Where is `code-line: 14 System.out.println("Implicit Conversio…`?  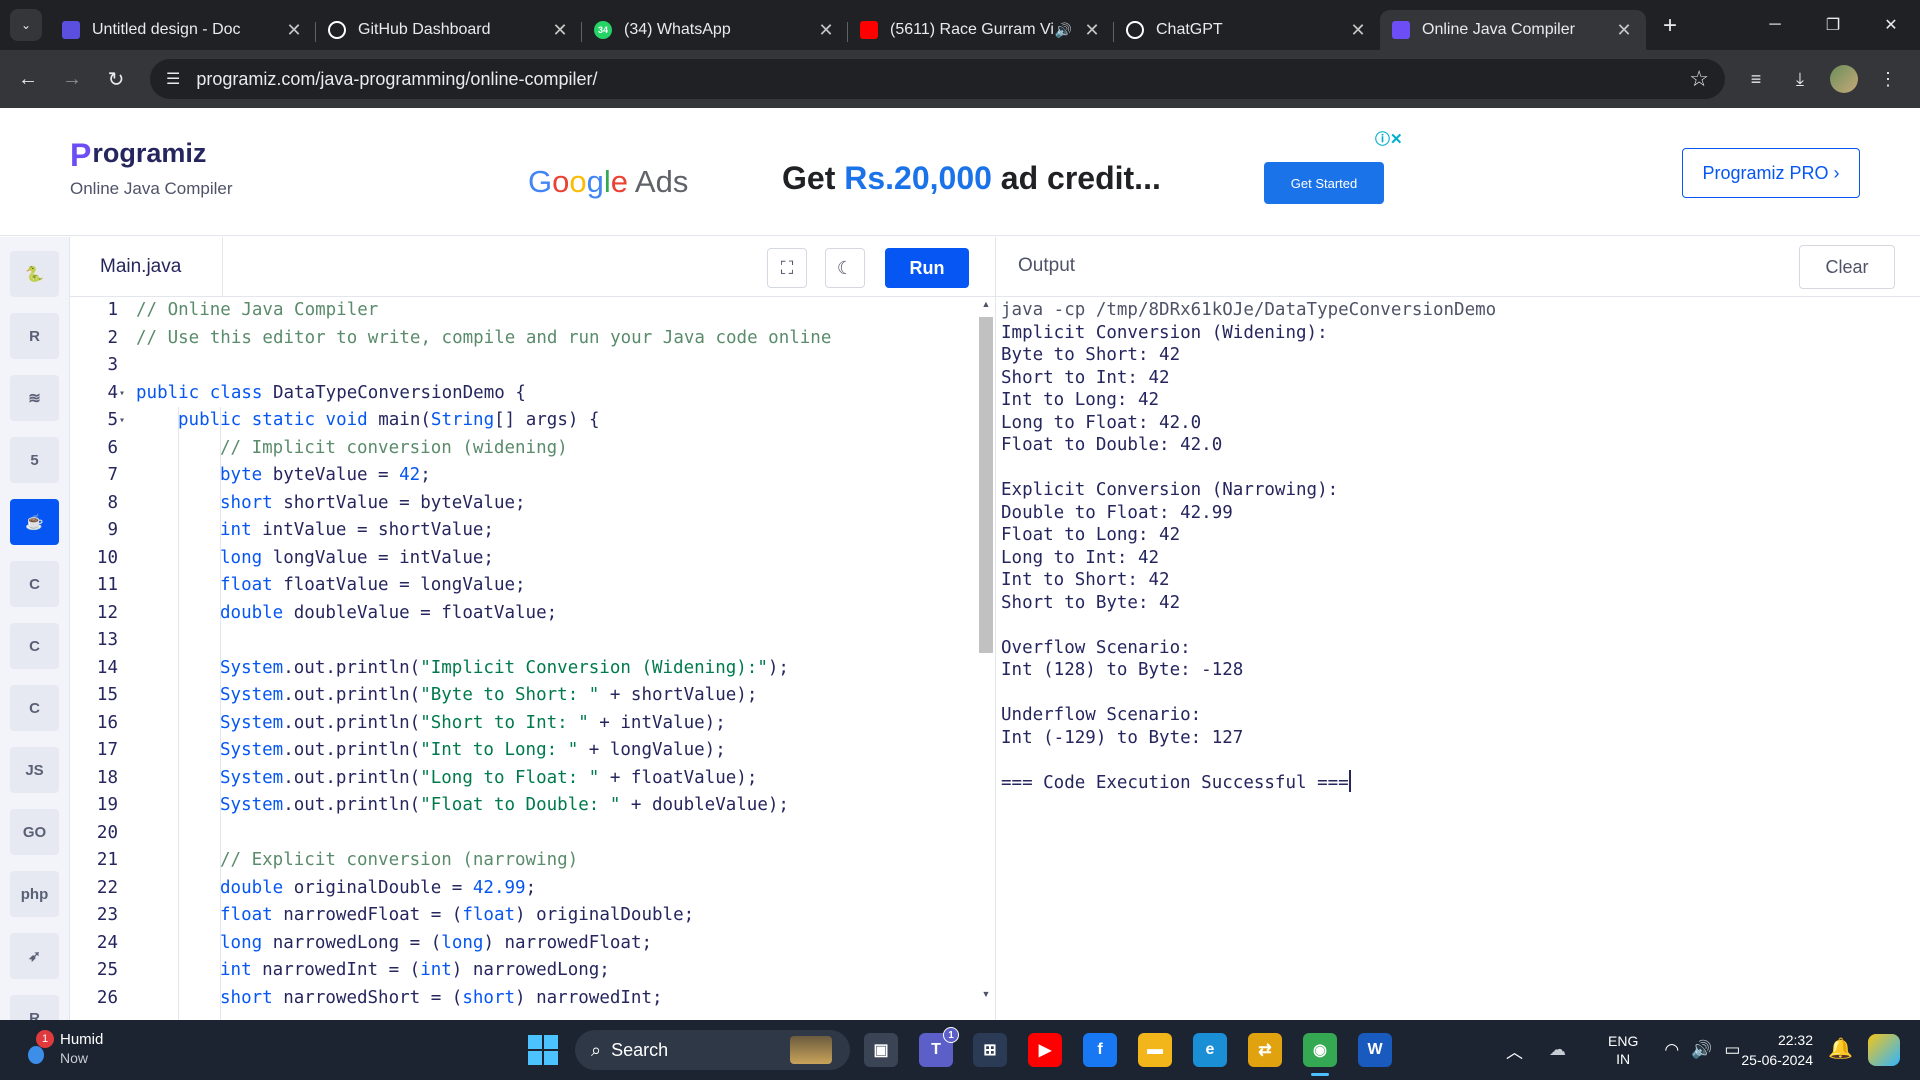
code-line: 14 System.out.println("Implicit Conversio… is located at coordinates (520, 669).